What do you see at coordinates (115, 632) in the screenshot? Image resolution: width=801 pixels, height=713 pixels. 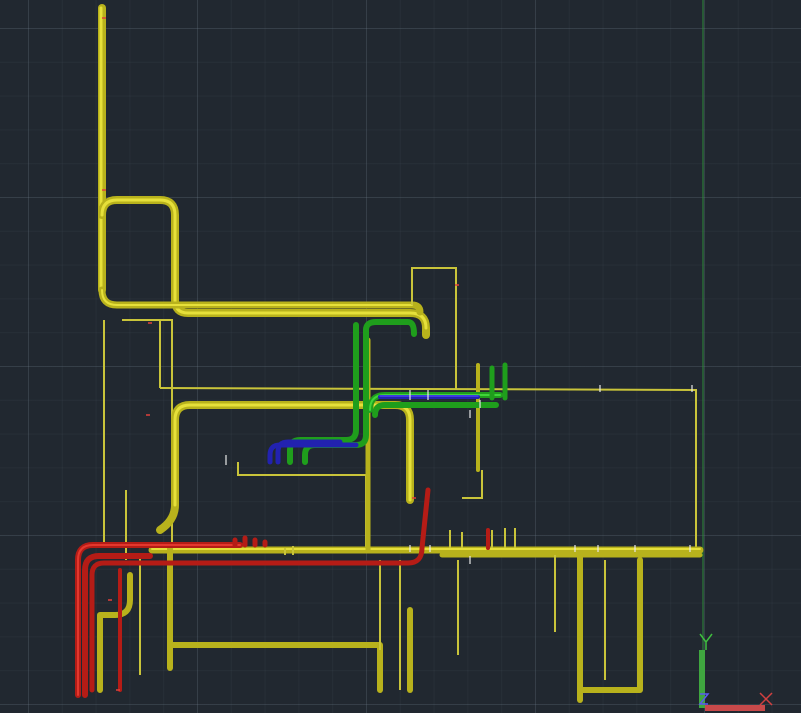 I see `yellow-pipe-left-lower` at bounding box center [115, 632].